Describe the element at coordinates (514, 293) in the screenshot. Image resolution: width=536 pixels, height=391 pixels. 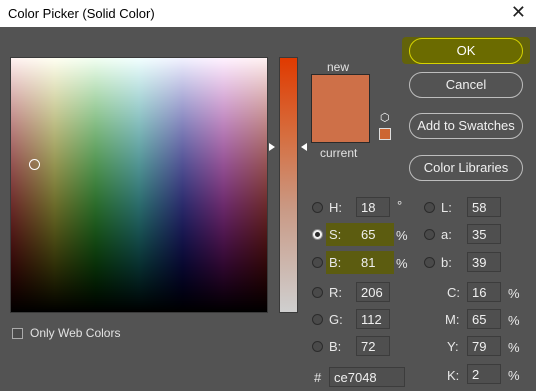
I see `c-unit: %` at that location.